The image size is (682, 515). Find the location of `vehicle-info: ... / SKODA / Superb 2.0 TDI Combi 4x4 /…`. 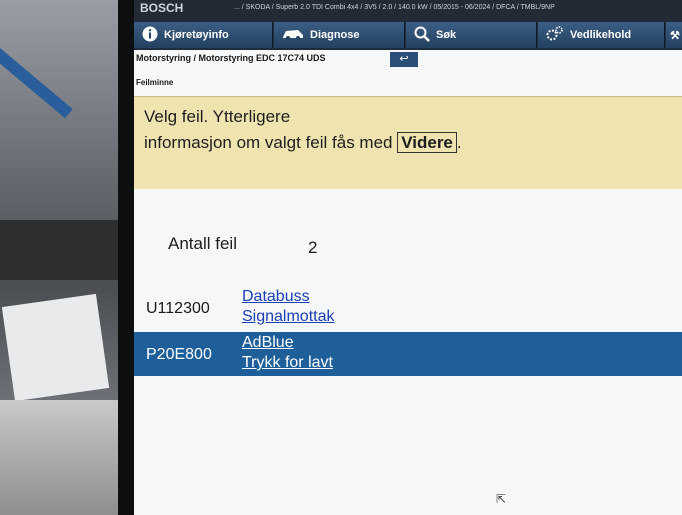

vehicle-info: ... / SKODA / Superb 2.0 TDI Combi 4x4 /… is located at coordinates (394, 7).